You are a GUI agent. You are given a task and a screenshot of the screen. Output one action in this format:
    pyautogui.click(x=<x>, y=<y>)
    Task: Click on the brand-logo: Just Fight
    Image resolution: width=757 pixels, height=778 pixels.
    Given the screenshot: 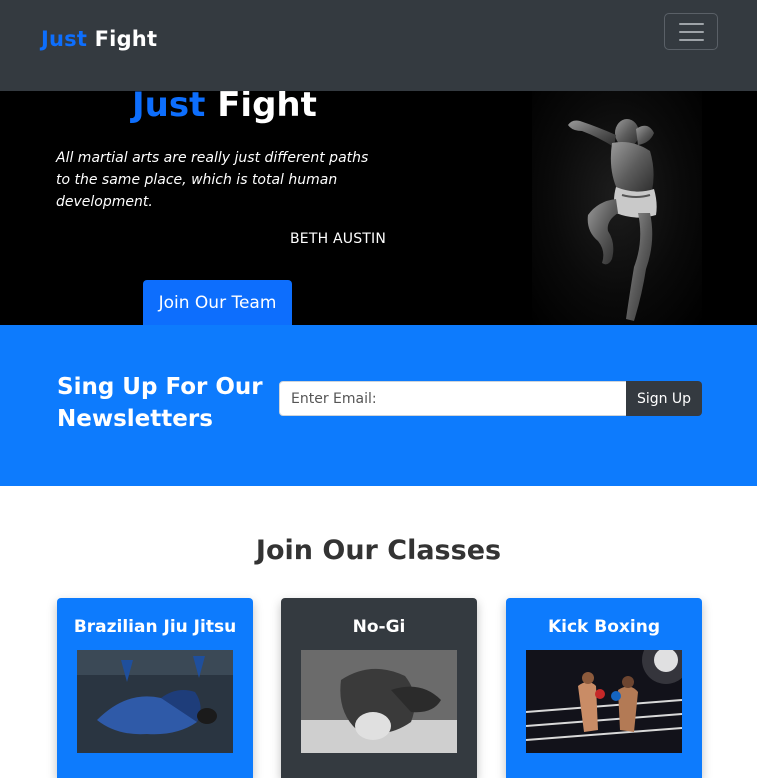 What is the action you would take?
    pyautogui.click(x=99, y=39)
    